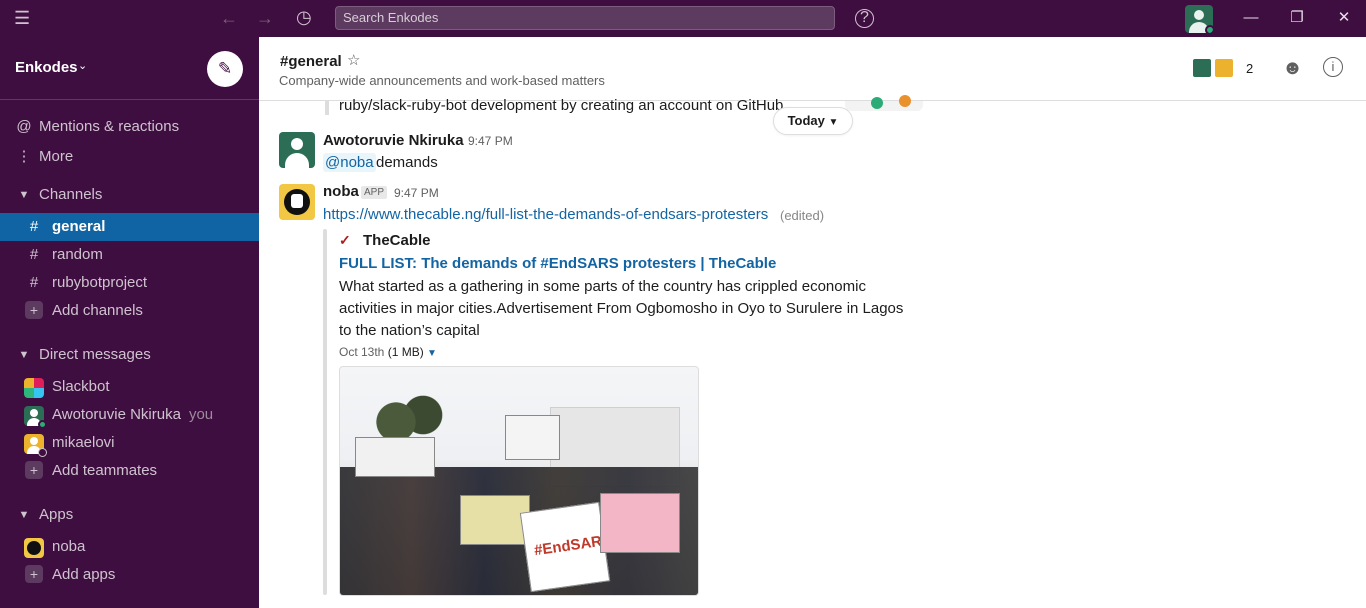  I want to click on section-label: Apps, so click(56, 514).